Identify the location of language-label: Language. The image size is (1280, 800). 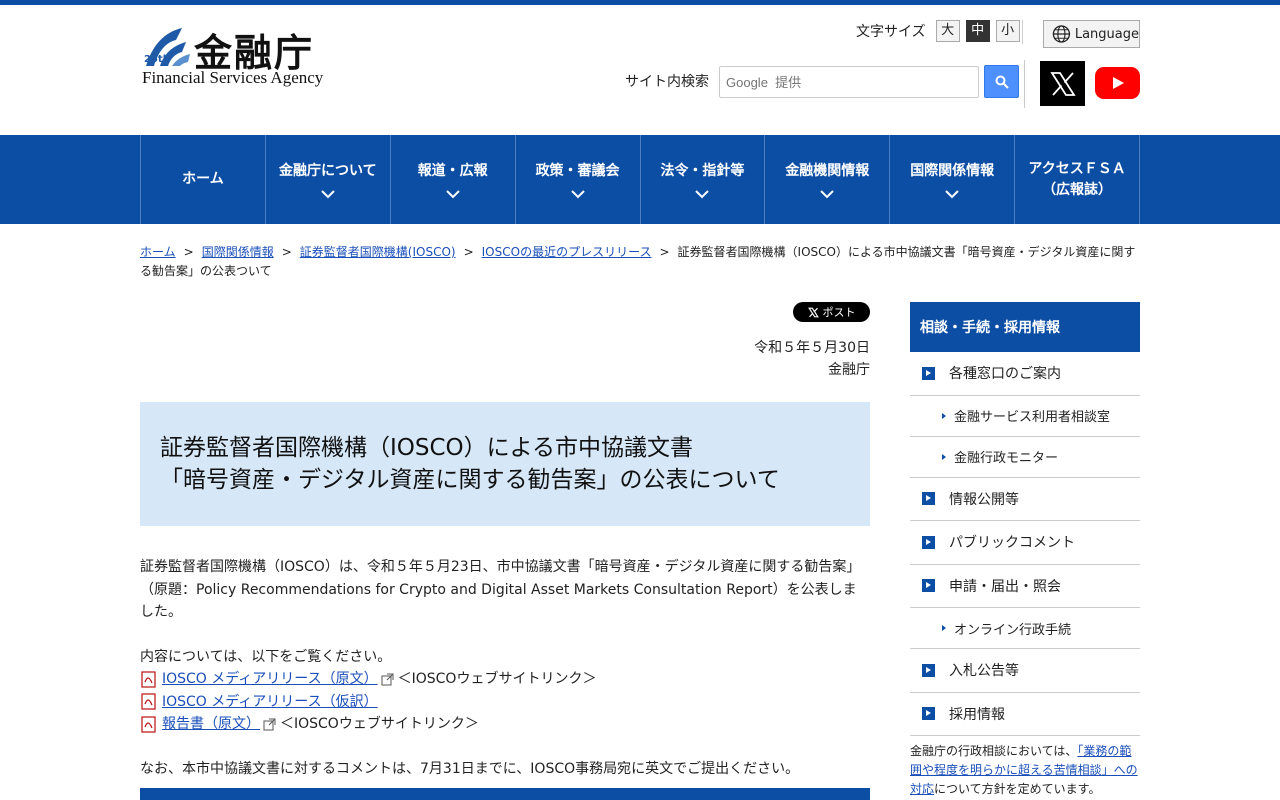
(1106, 34).